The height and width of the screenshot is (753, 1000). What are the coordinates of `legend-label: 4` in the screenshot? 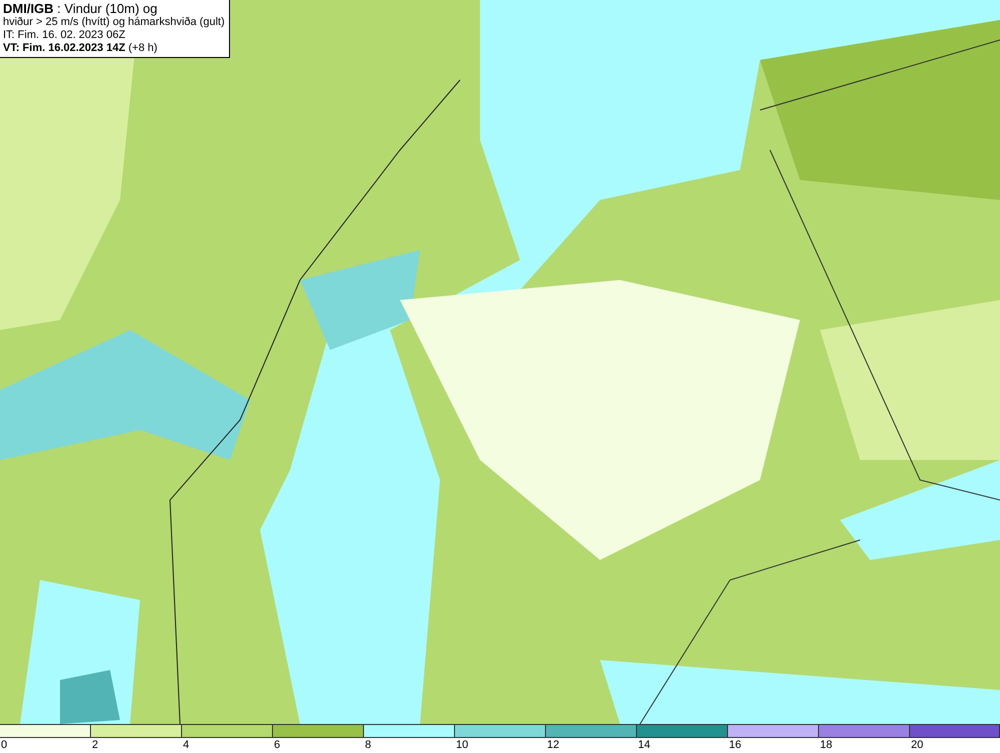 It's located at (186, 745).